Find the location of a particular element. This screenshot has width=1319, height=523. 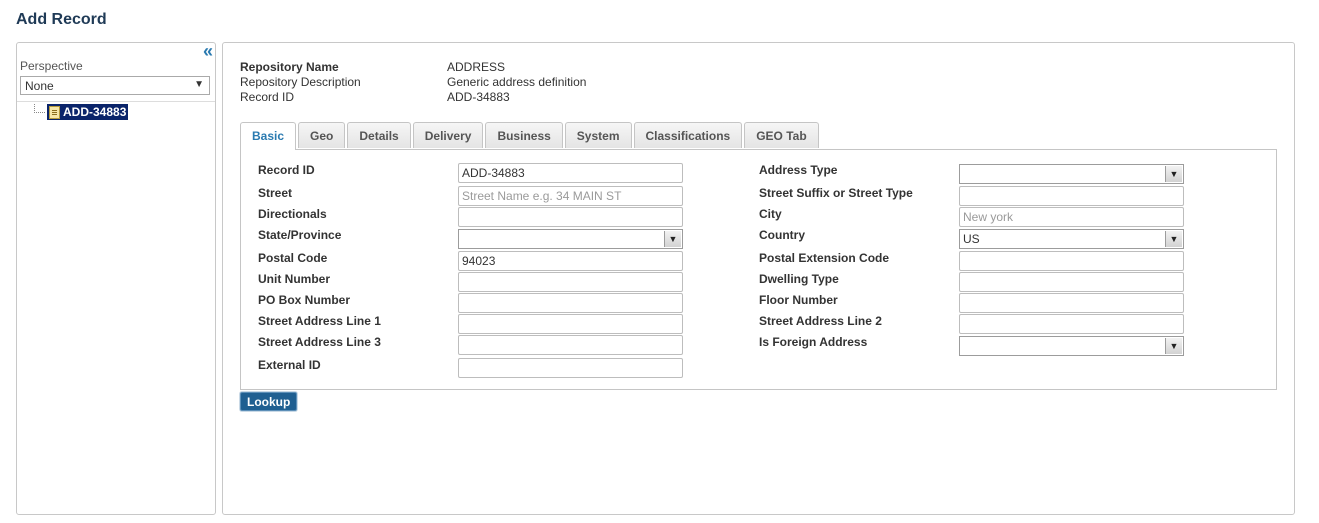

tab-business: Business is located at coordinates (524, 135).